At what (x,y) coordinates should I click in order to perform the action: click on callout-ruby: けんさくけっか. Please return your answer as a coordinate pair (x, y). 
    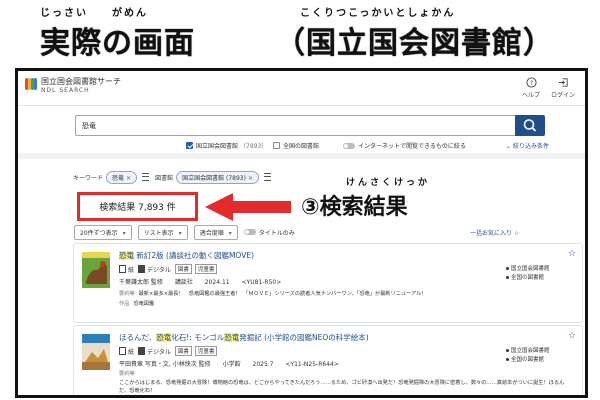
    Looking at the image, I should click on (388, 183).